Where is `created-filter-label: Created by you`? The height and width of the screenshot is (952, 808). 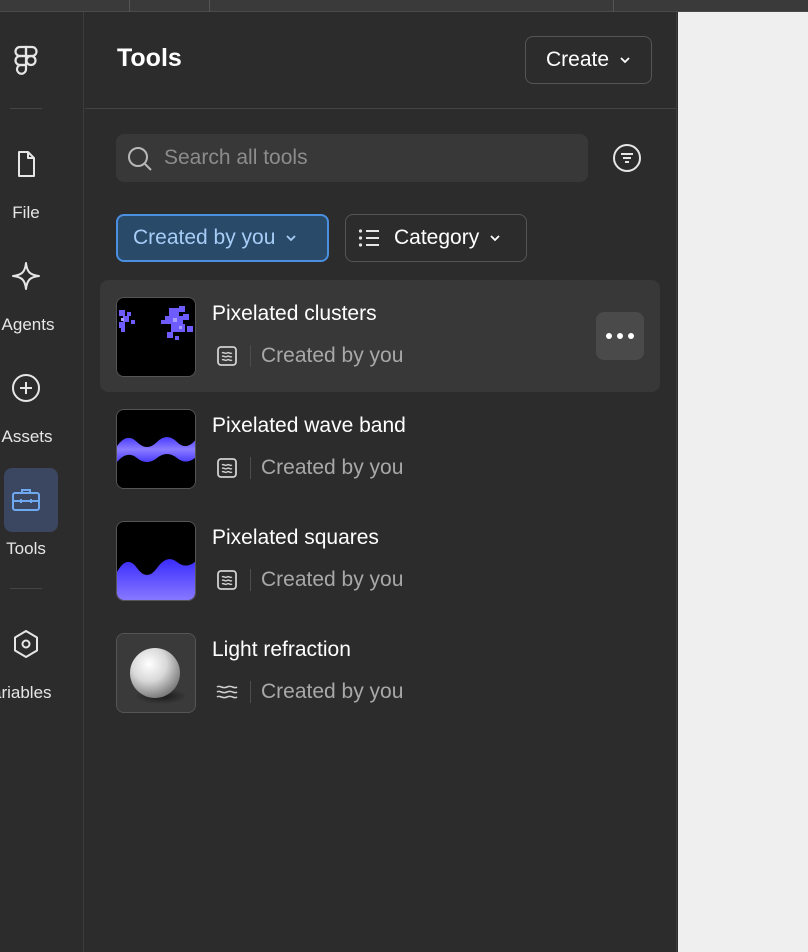
created-filter-label: Created by you is located at coordinates (204, 237).